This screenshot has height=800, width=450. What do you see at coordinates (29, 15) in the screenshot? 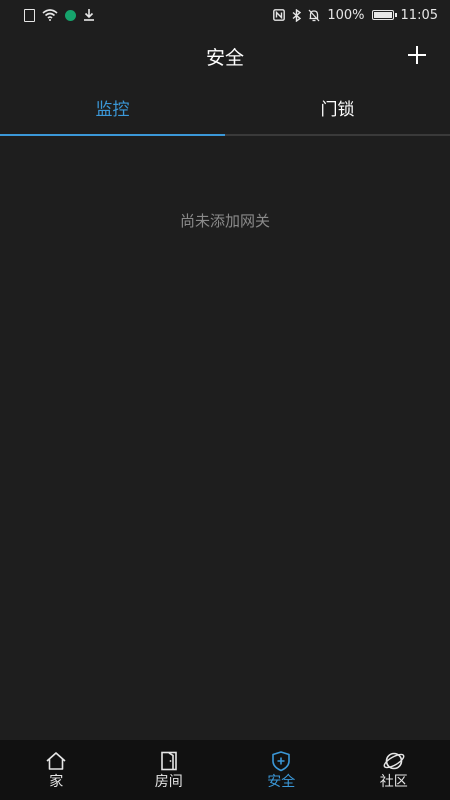
I see `sim-icon` at bounding box center [29, 15].